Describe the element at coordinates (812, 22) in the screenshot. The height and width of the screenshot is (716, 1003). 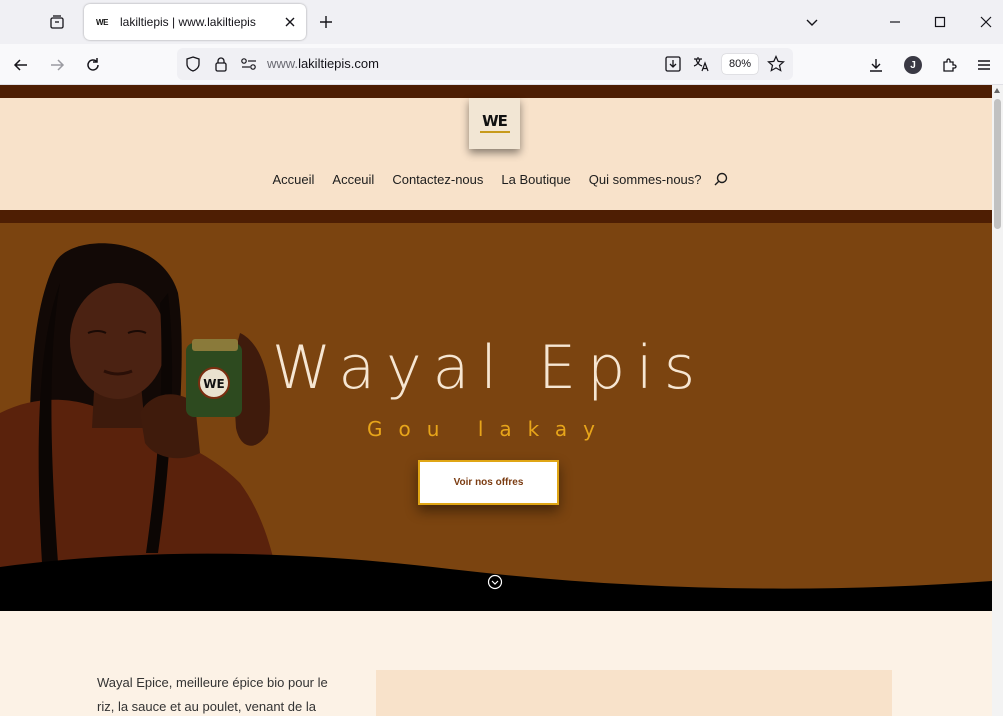
I see `chevron-down-icon` at that location.